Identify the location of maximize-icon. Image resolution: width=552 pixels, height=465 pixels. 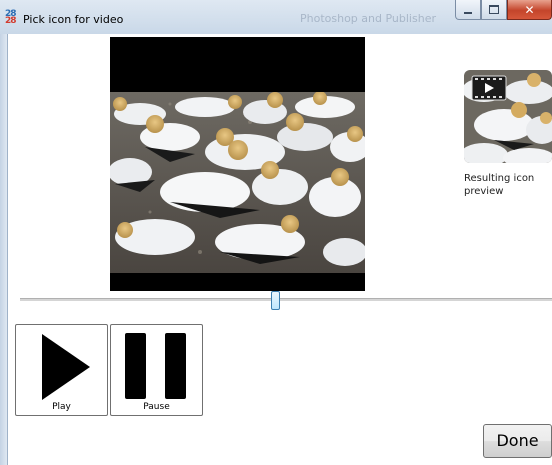
(494, 9).